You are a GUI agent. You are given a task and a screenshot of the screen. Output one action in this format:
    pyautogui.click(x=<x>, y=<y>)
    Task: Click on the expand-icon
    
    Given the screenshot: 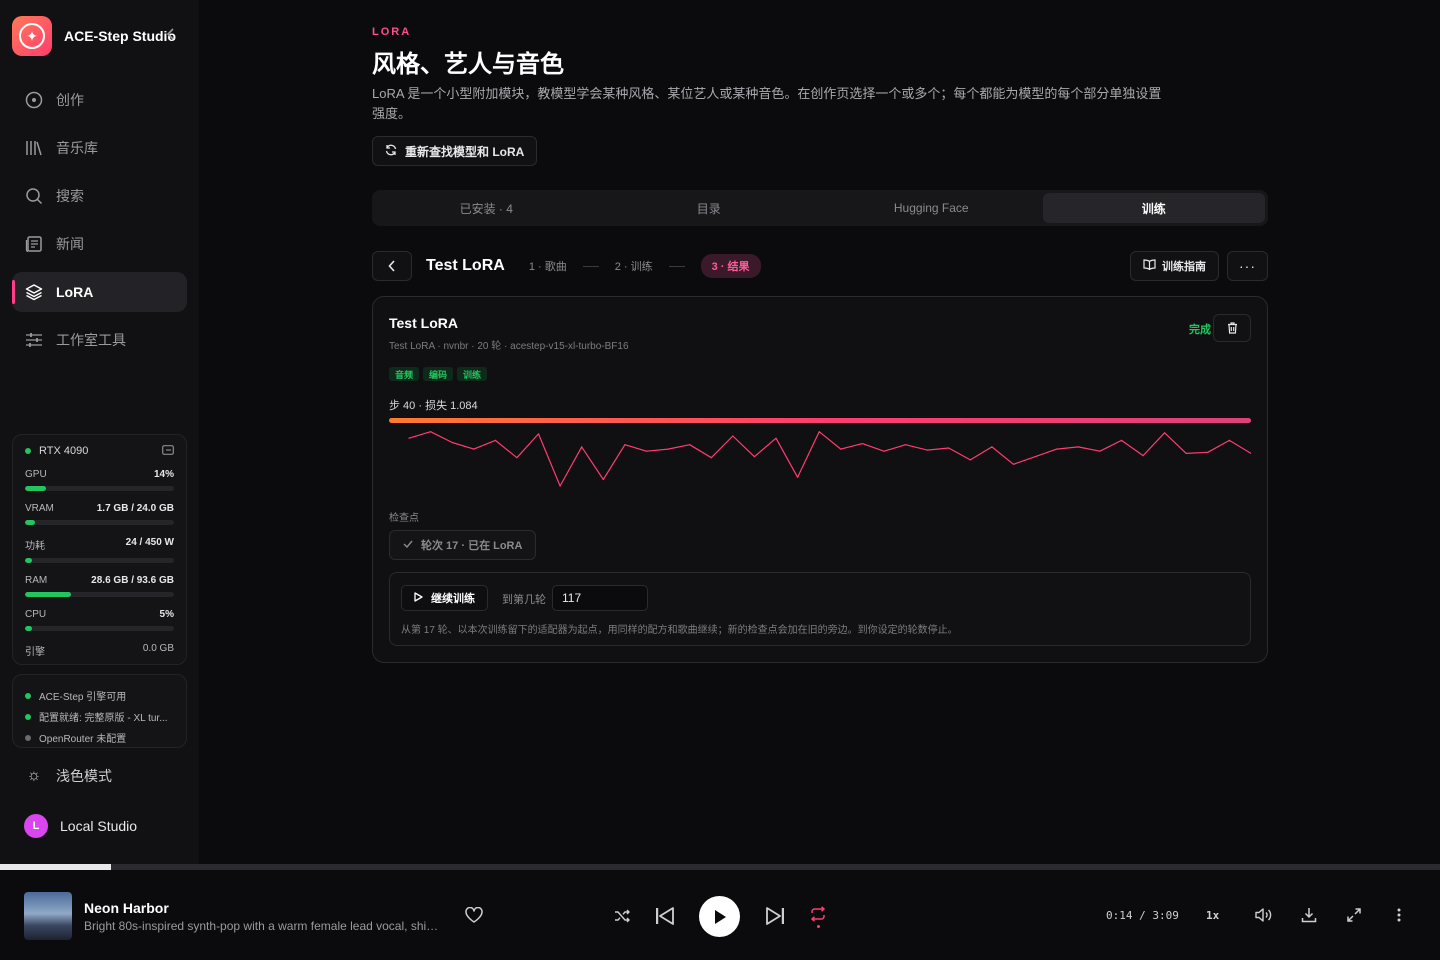 What is the action you would take?
    pyautogui.click(x=1354, y=915)
    